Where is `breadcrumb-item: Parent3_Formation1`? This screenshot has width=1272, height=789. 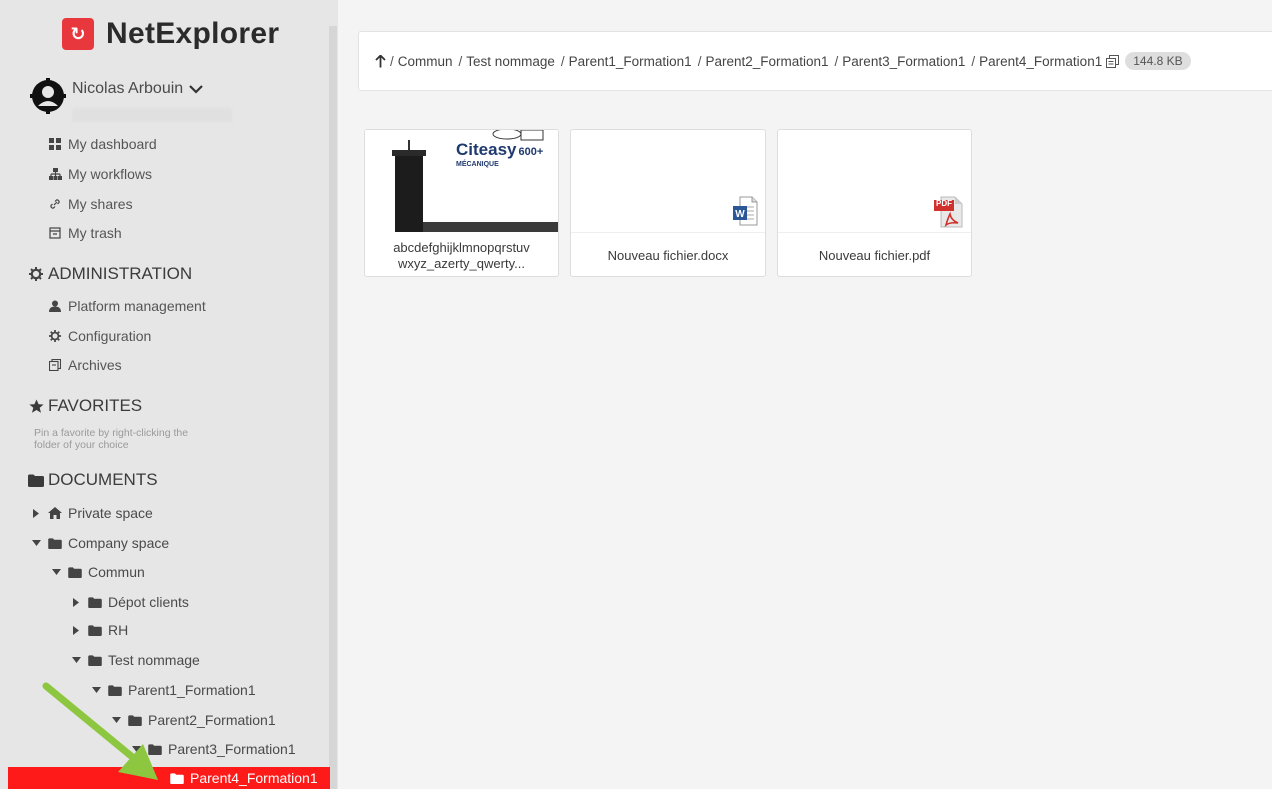 breadcrumb-item: Parent3_Formation1 is located at coordinates (903, 61).